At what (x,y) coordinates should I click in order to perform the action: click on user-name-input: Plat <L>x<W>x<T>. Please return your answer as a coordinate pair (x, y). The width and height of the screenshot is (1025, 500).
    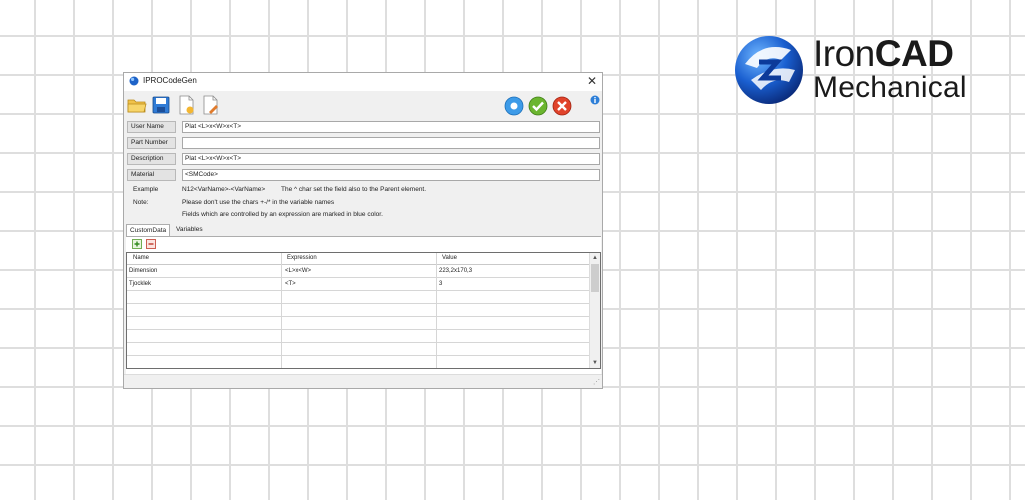
    Looking at the image, I should click on (391, 127).